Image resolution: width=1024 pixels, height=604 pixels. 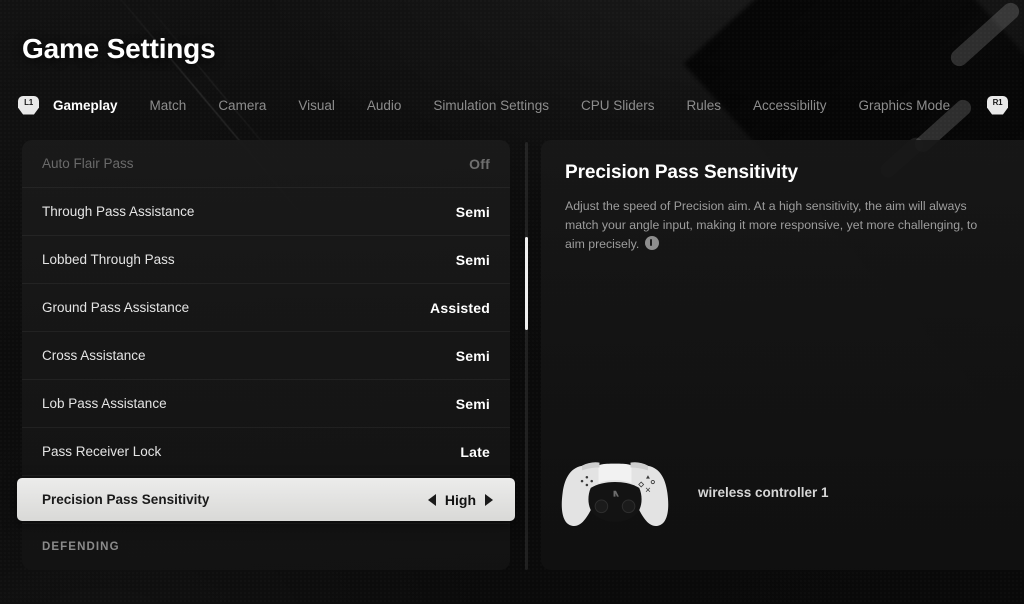 What do you see at coordinates (266, 212) in the screenshot?
I see `table-row: Through Pass Assistance Semi` at bounding box center [266, 212].